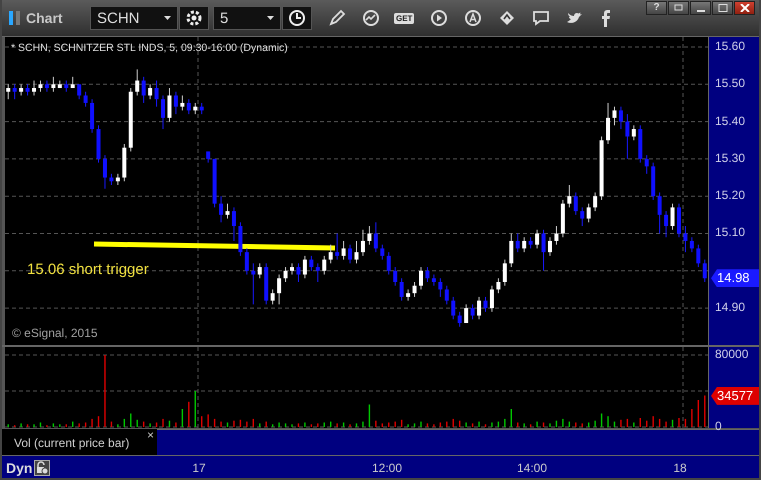  I want to click on help-button: ?, so click(656, 8).